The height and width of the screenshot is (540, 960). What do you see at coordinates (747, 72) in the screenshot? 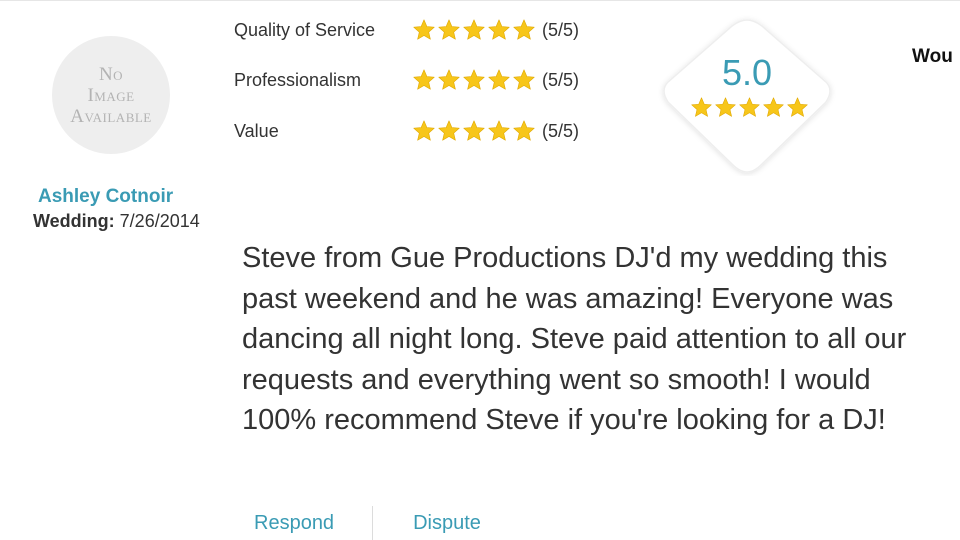
I see `overall-score: 5.0` at bounding box center [747, 72].